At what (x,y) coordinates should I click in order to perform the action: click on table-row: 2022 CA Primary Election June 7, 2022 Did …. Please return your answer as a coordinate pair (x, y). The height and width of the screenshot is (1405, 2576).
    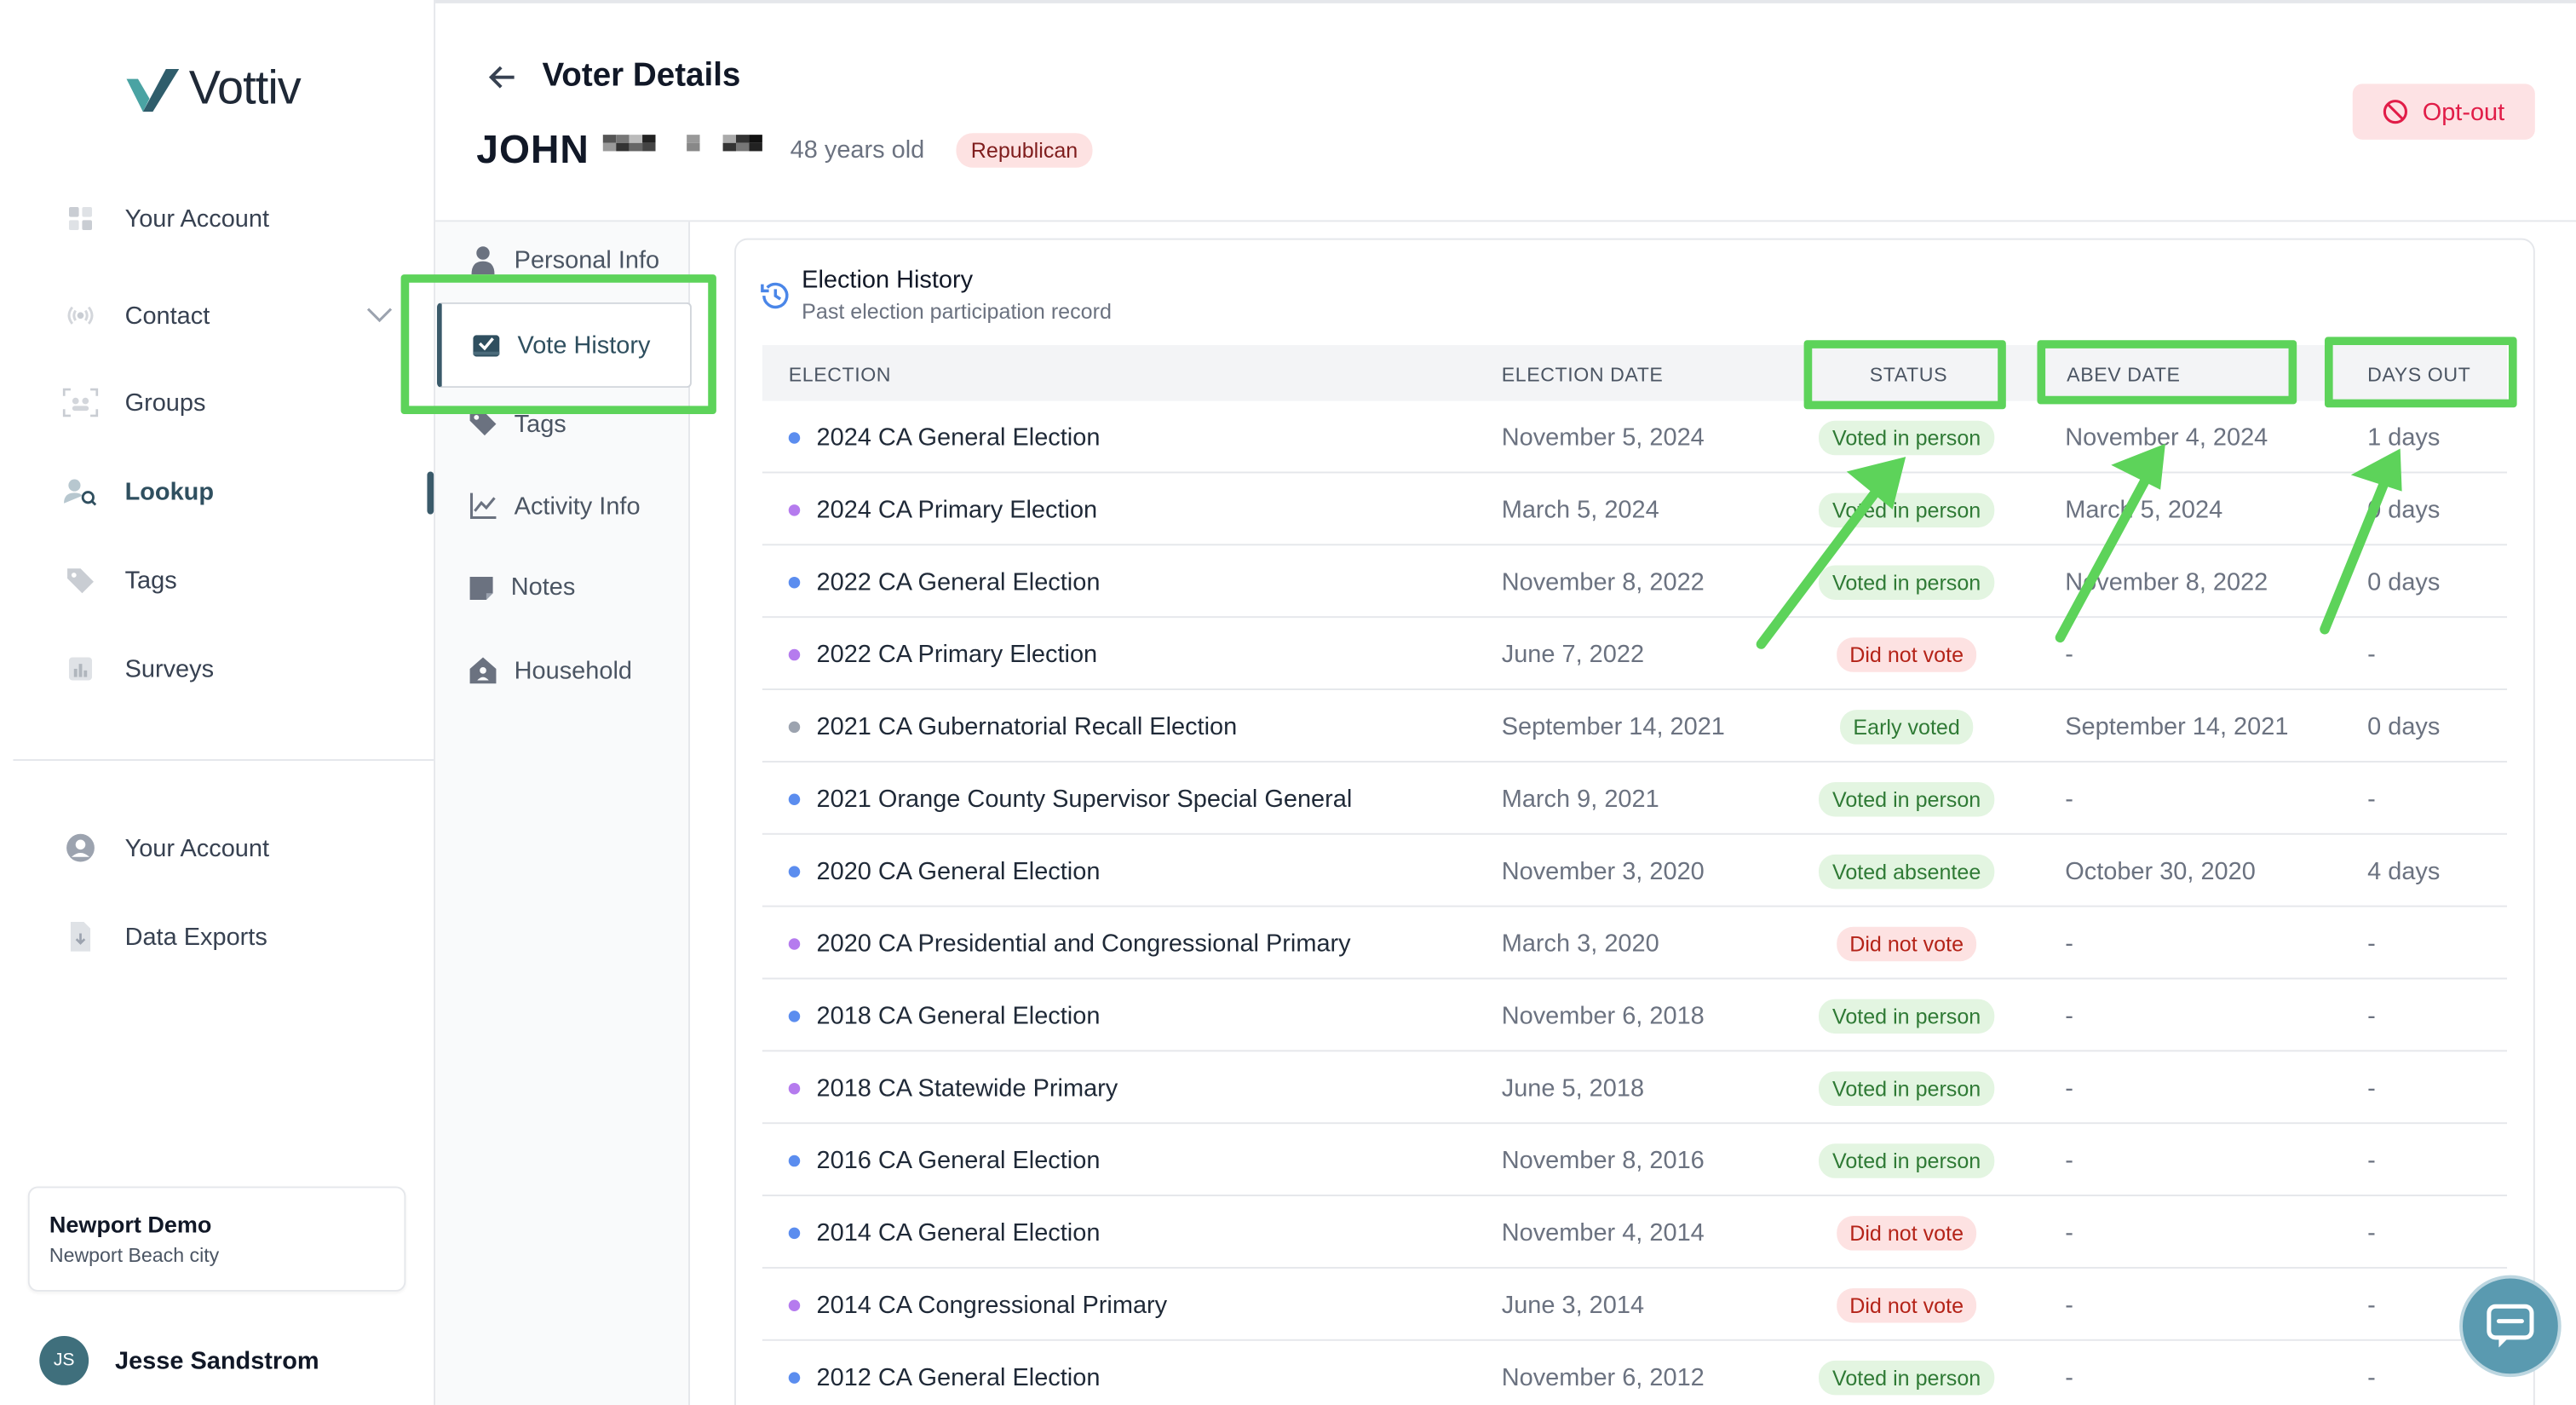
    Looking at the image, I should click on (1635, 654).